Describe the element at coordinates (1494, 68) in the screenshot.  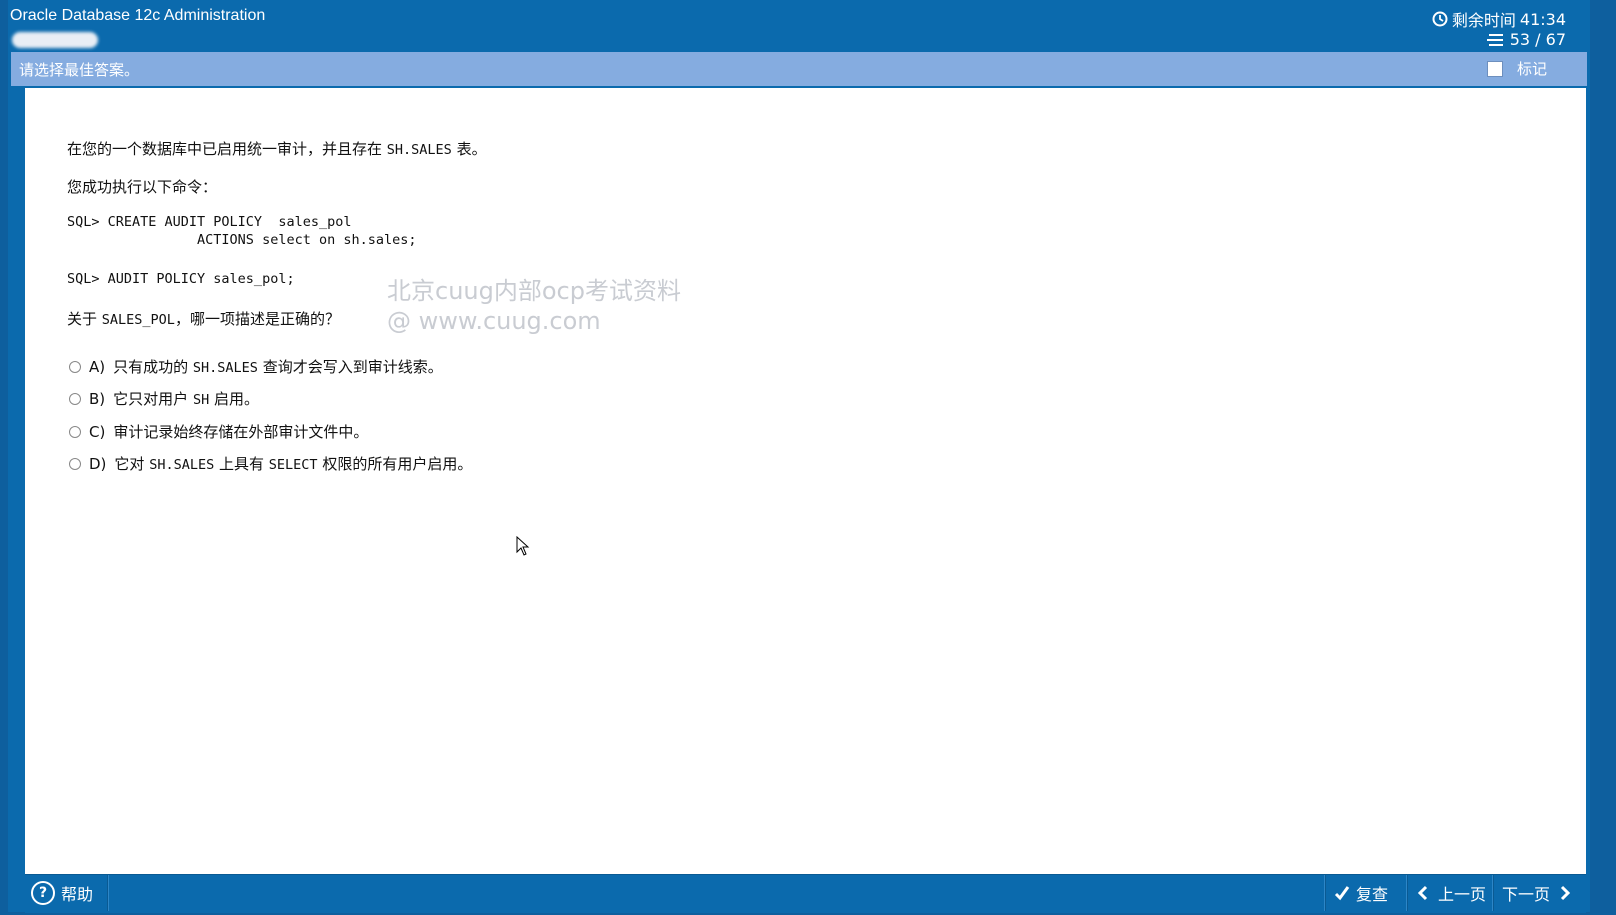
I see `mark-checkbox` at that location.